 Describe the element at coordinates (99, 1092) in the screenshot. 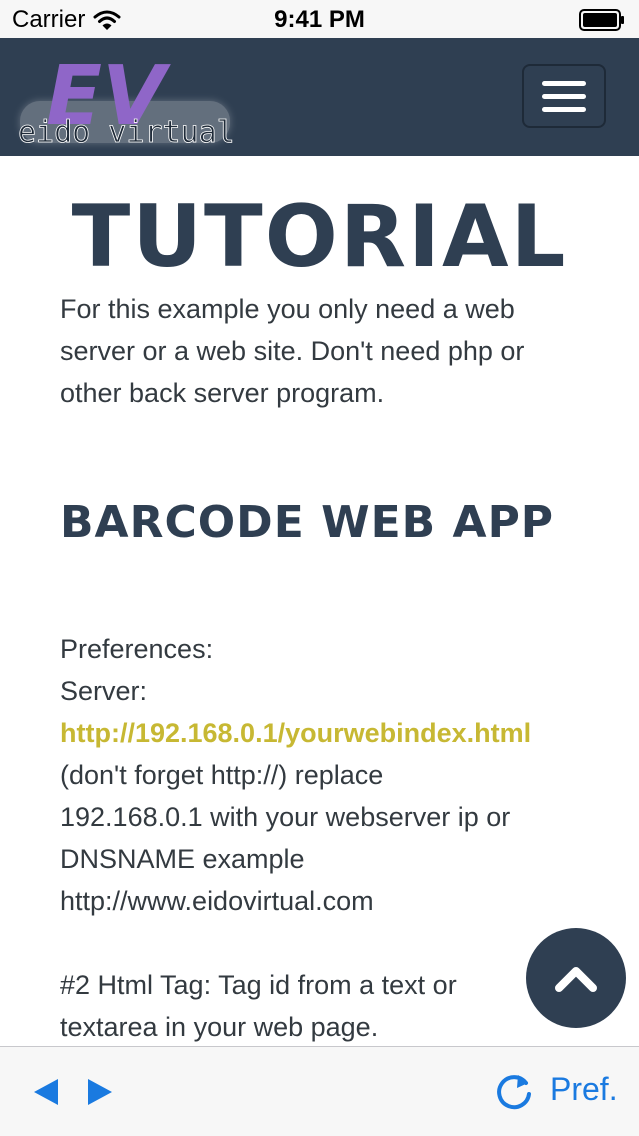

I see `forward-arrow-icon` at that location.